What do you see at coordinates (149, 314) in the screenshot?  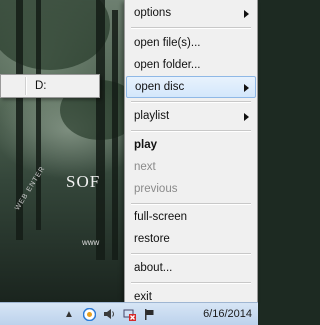 I see `flag-icon` at bounding box center [149, 314].